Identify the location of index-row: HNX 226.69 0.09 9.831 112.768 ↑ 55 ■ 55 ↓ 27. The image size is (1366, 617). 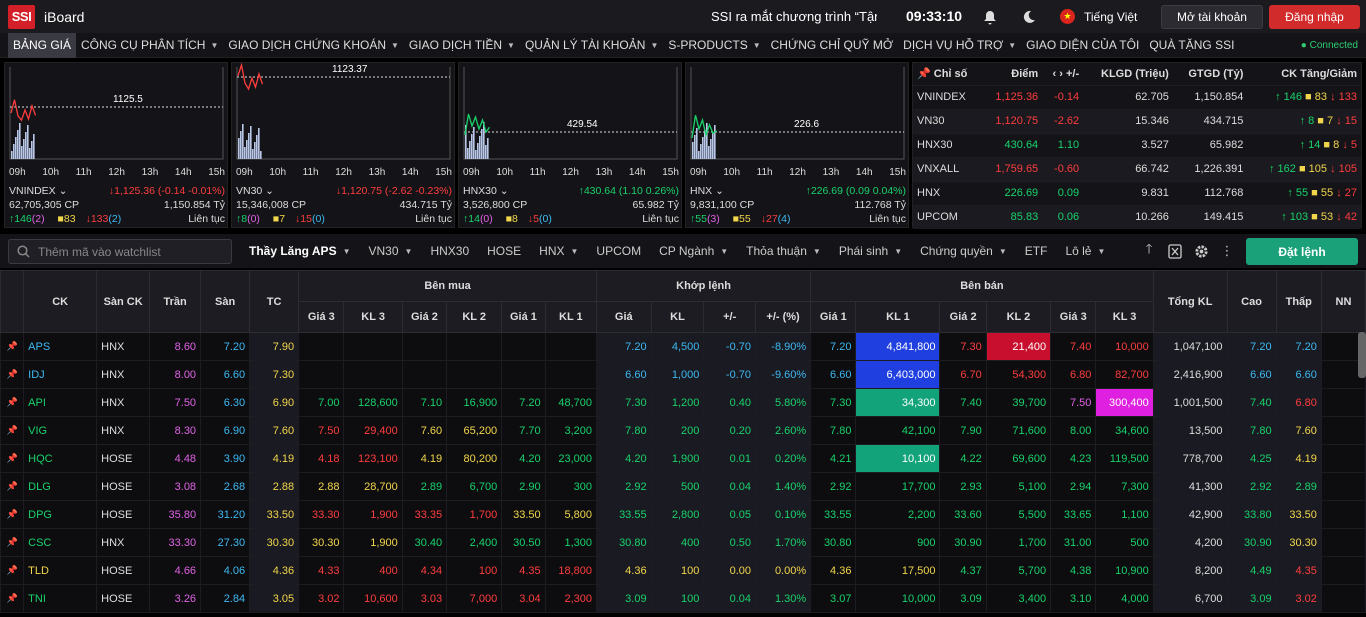
(1137, 192).